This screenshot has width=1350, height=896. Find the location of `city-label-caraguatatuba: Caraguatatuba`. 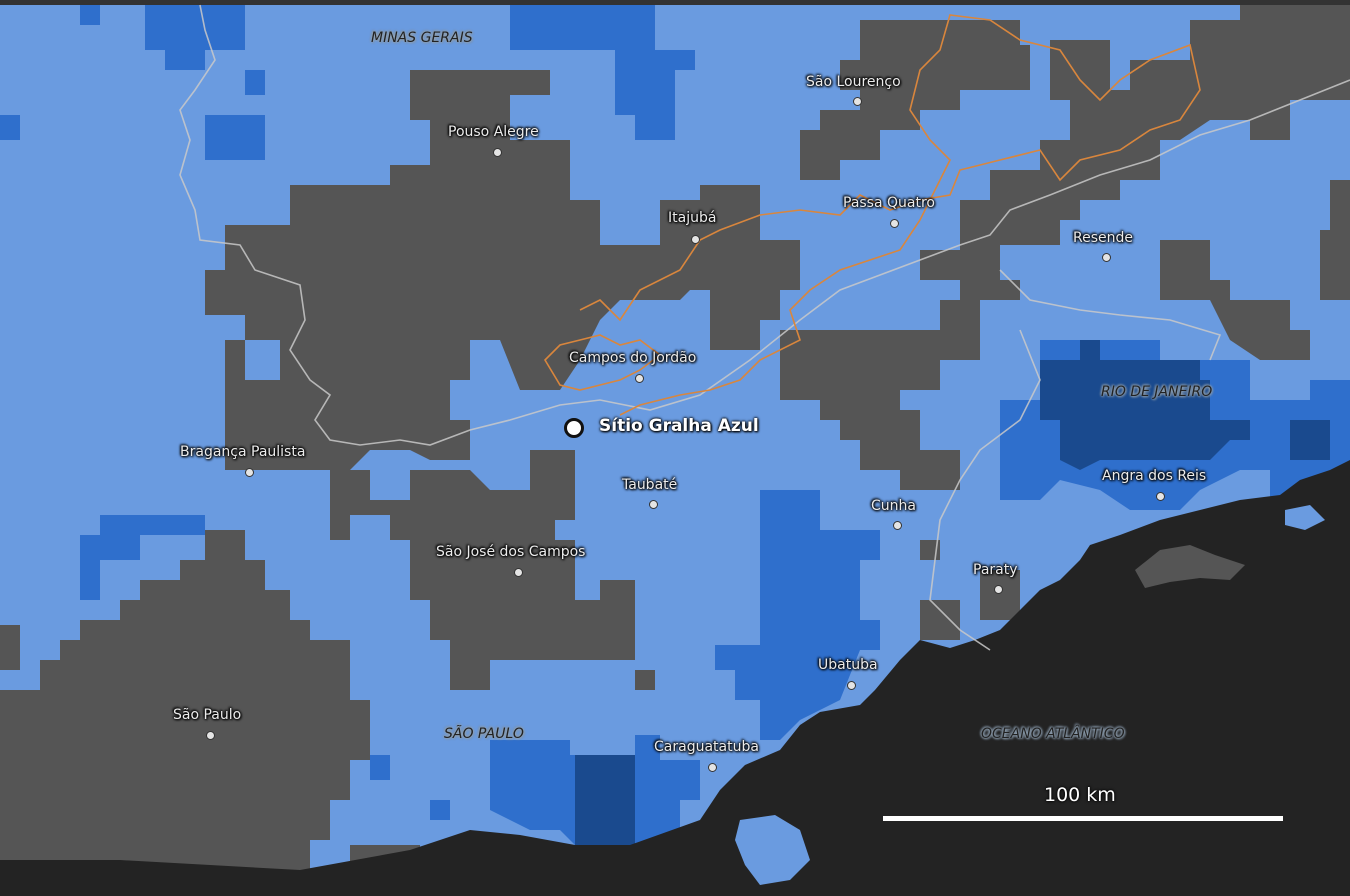

city-label-caraguatatuba: Caraguatatuba is located at coordinates (706, 747).